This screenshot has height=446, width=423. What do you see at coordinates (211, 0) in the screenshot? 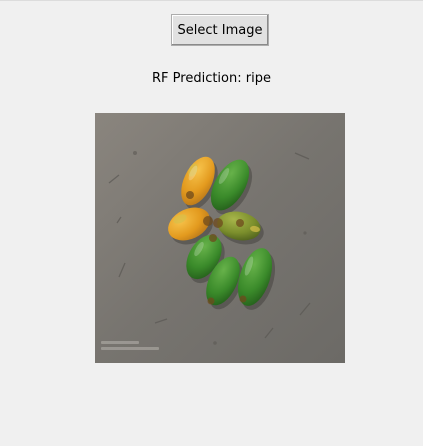
I see `window-top-border` at bounding box center [211, 0].